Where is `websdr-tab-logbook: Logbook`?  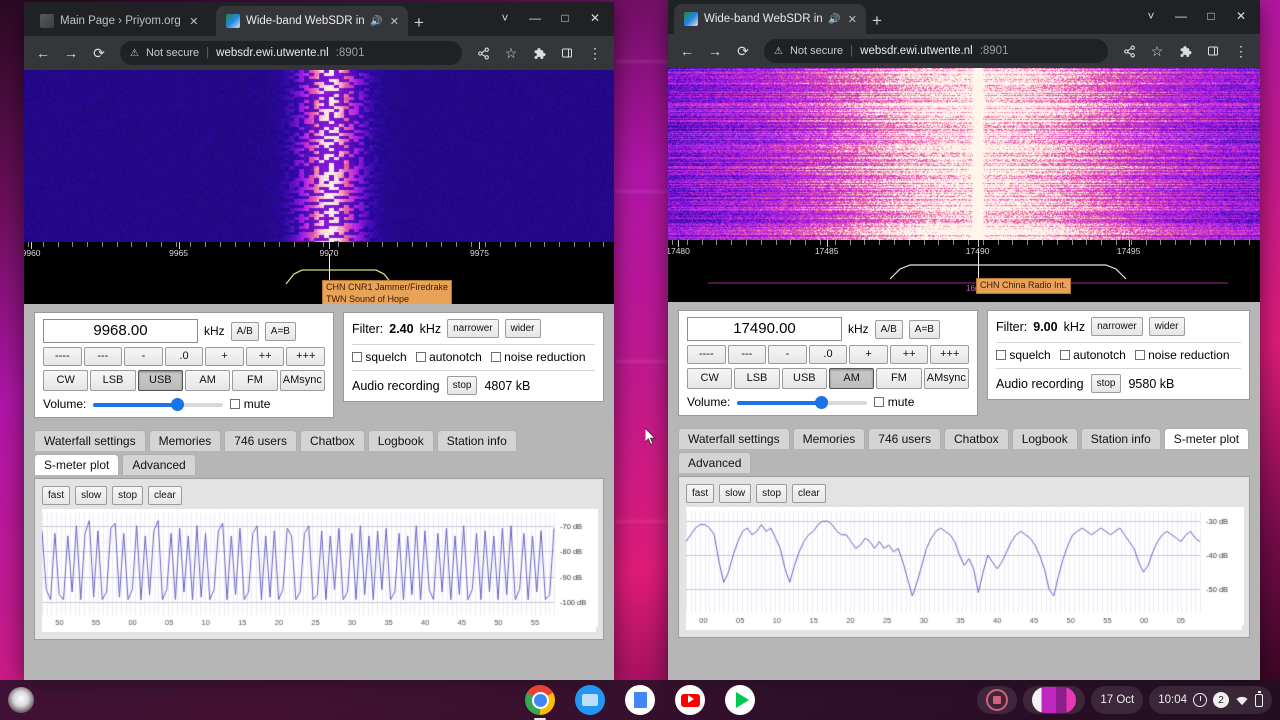 websdr-tab-logbook: Logbook is located at coordinates (400, 440).